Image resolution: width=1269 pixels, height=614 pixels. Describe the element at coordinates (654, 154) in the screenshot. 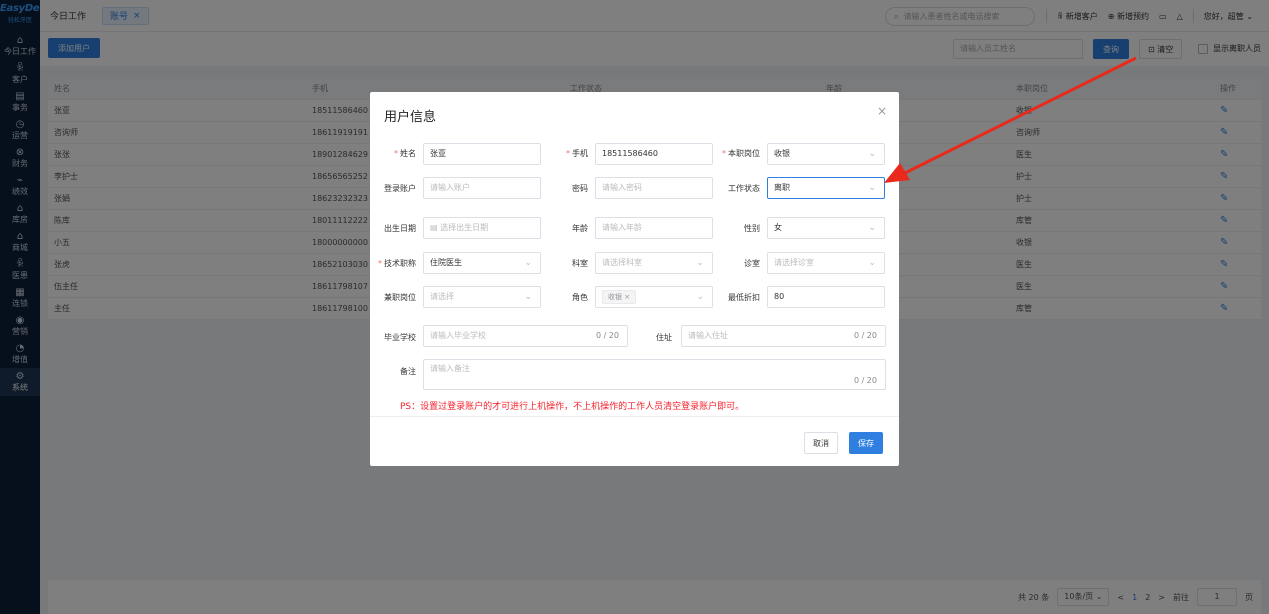

I see `phone-field: 18511586460` at that location.